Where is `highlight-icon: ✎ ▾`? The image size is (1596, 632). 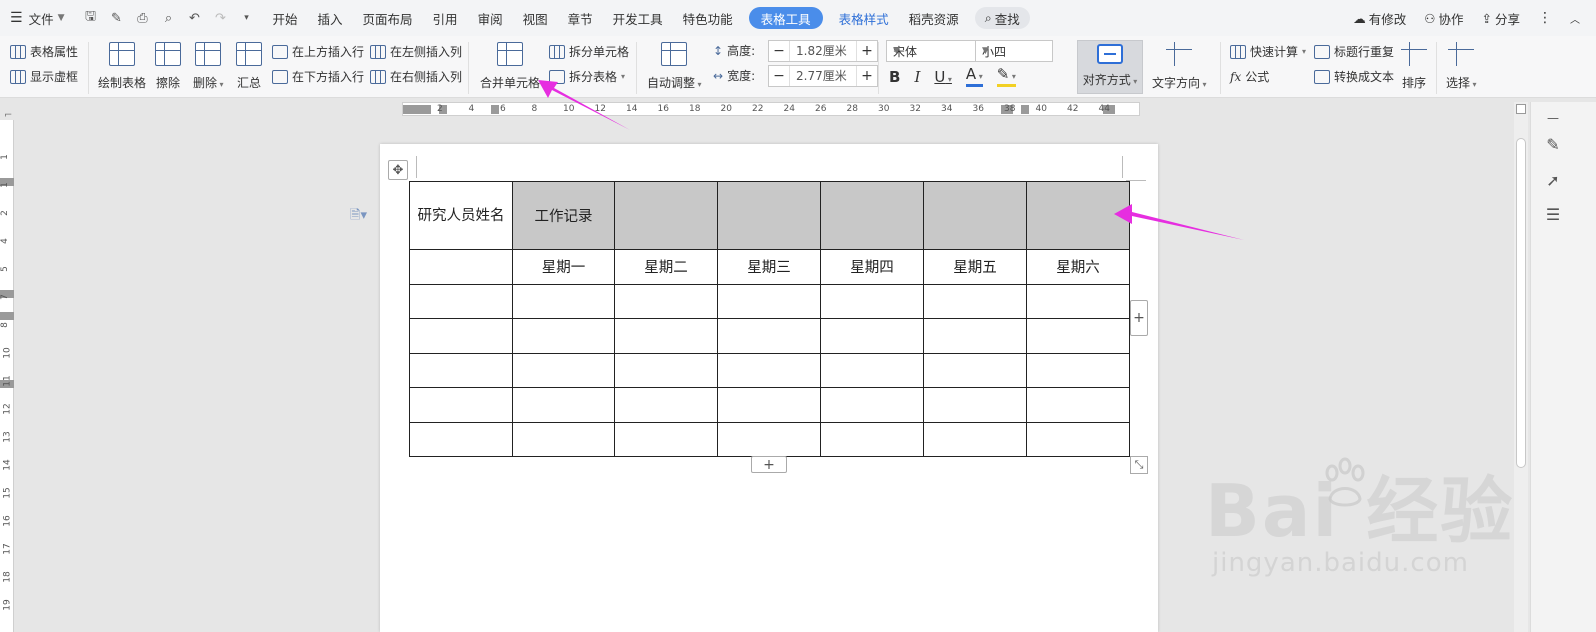 highlight-icon: ✎ ▾ is located at coordinates (1006, 77).